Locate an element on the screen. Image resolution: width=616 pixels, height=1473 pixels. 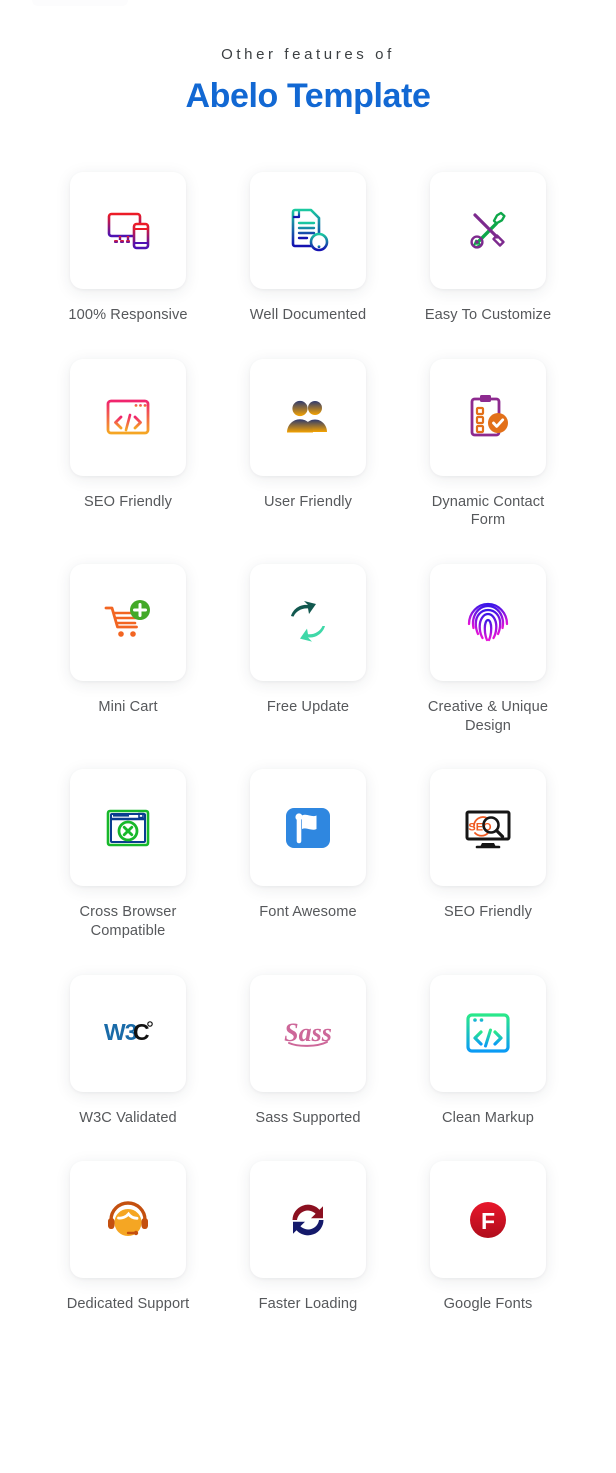
browser-code-icon is located at coordinates (128, 417).